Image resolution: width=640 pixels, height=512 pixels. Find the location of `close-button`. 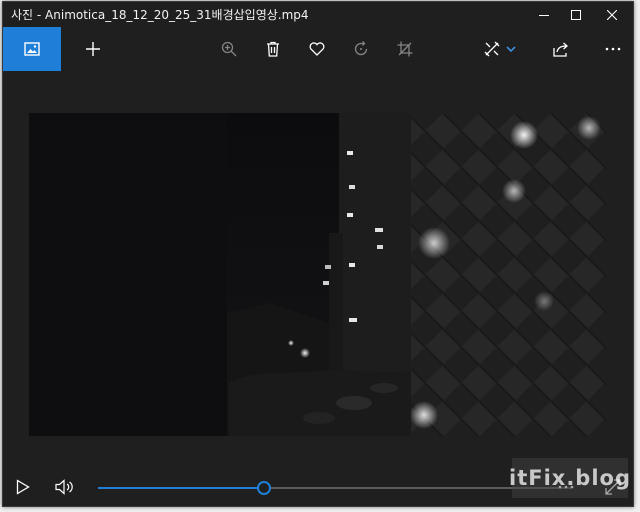

close-button is located at coordinates (611, 14).